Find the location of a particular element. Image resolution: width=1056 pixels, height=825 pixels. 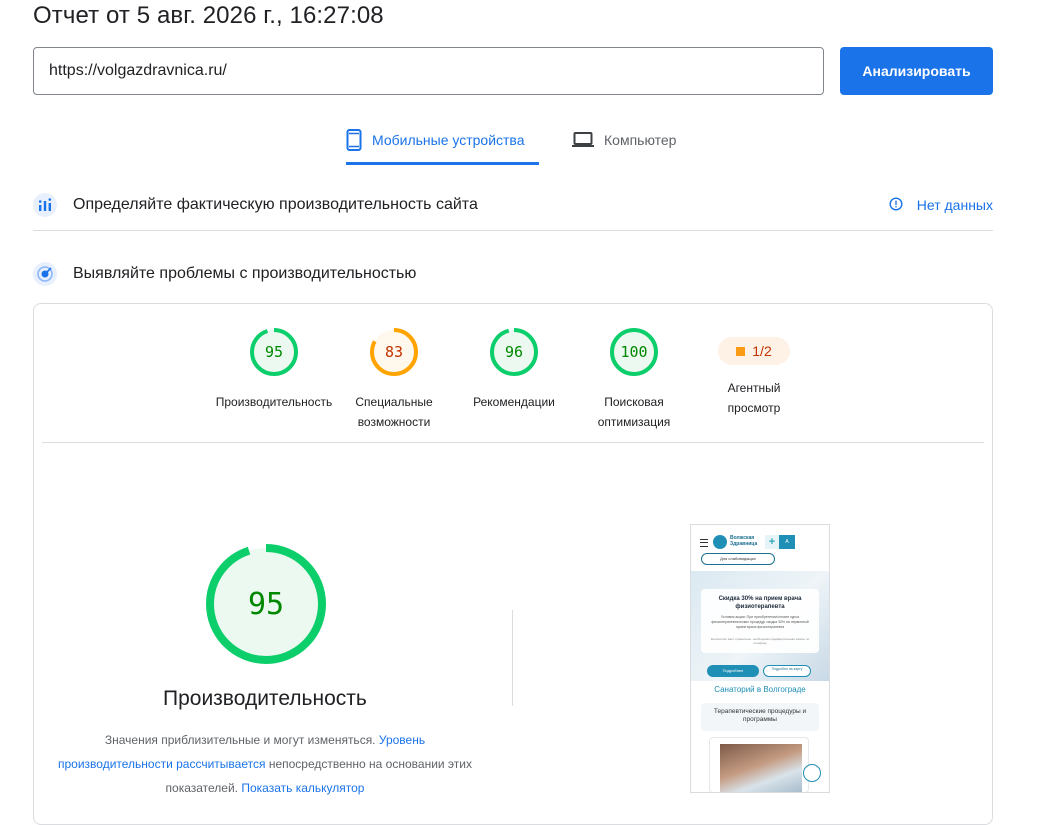

screenshot-procedures-box: Терапевтические процедуры и программы is located at coordinates (760, 717).